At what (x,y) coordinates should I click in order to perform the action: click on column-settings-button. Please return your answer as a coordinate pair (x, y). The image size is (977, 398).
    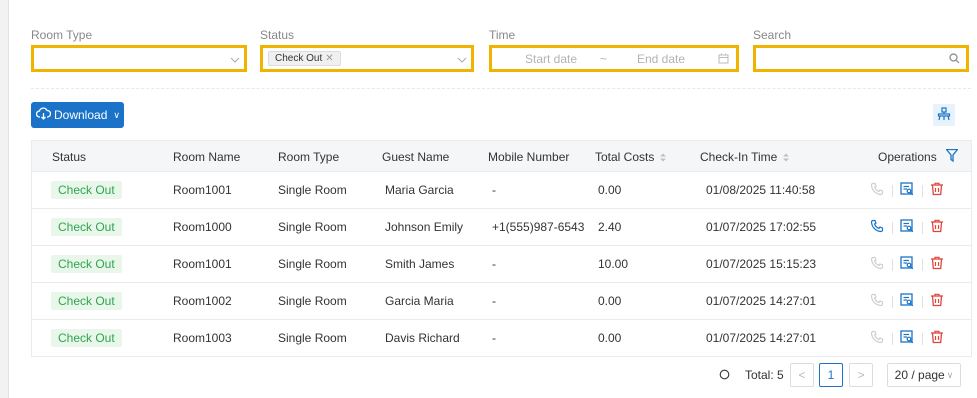
    Looking at the image, I should click on (944, 115).